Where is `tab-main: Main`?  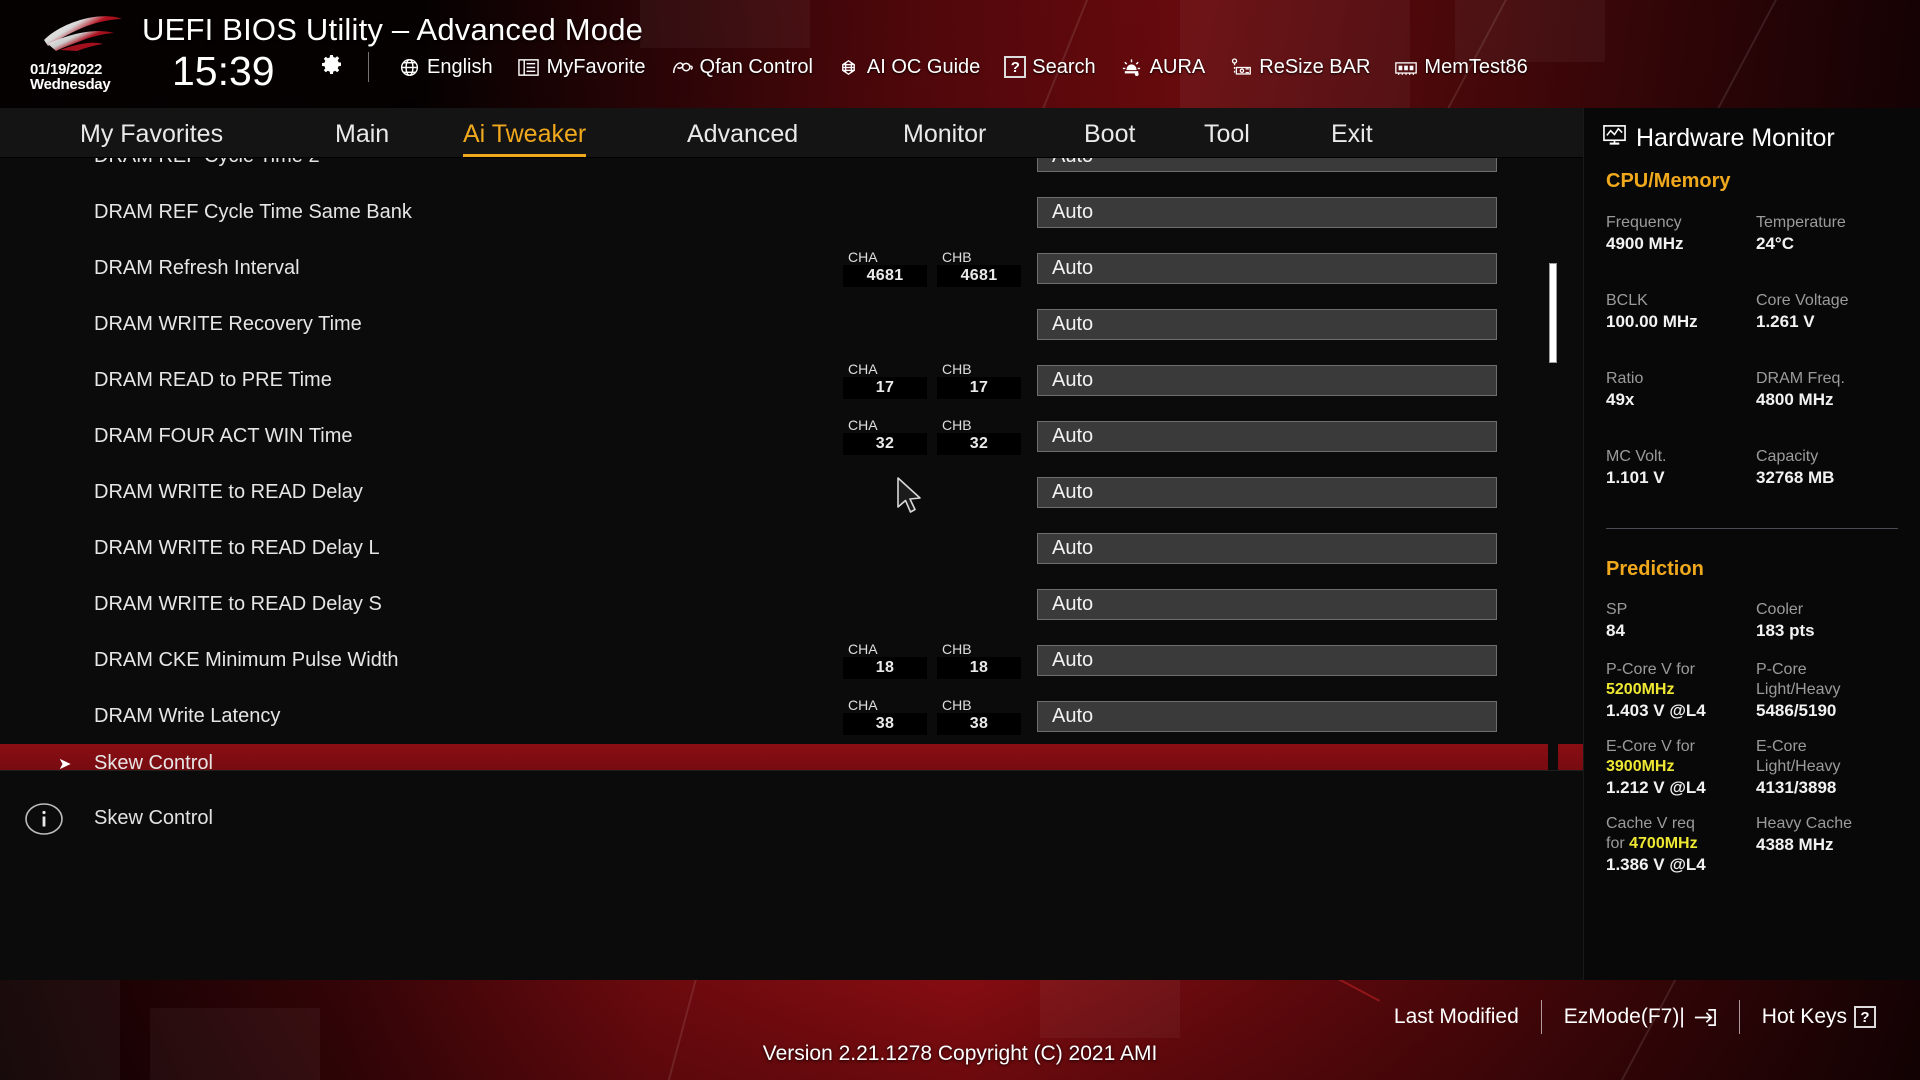 tab-main: Main is located at coordinates (362, 138).